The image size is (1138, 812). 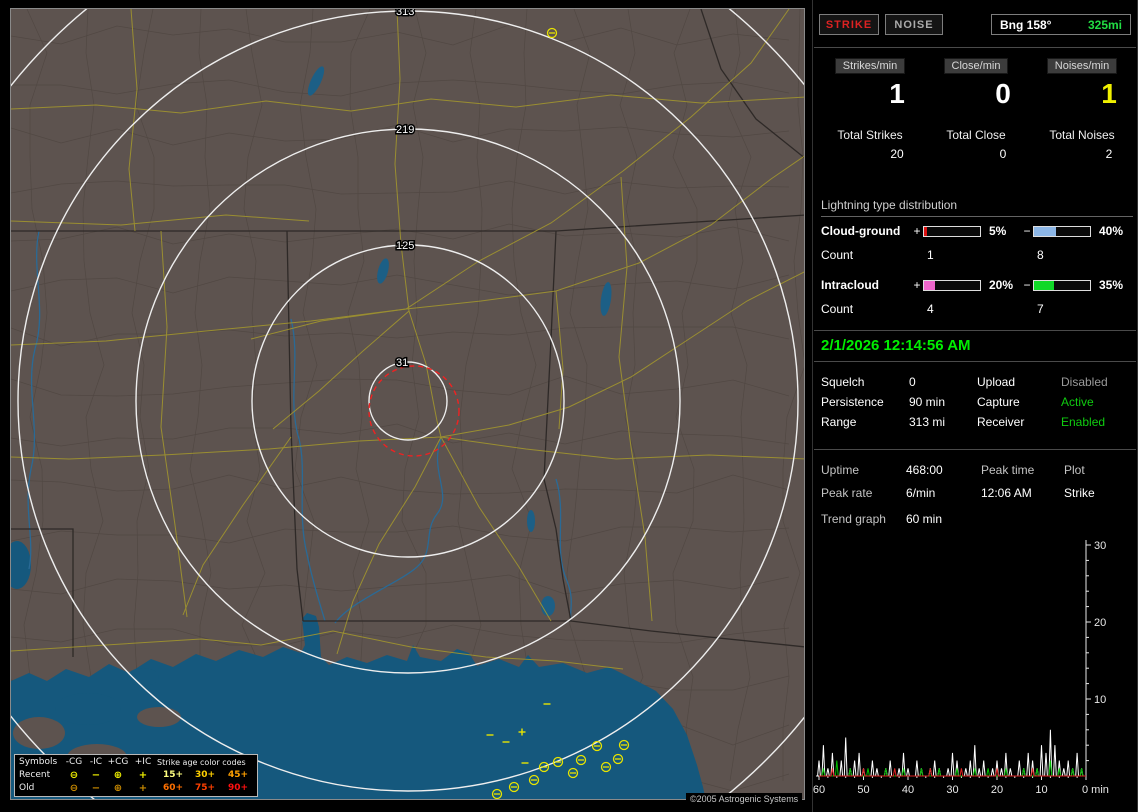 What do you see at coordinates (897, 154) in the screenshot?
I see `total-strikes-value: 20` at bounding box center [897, 154].